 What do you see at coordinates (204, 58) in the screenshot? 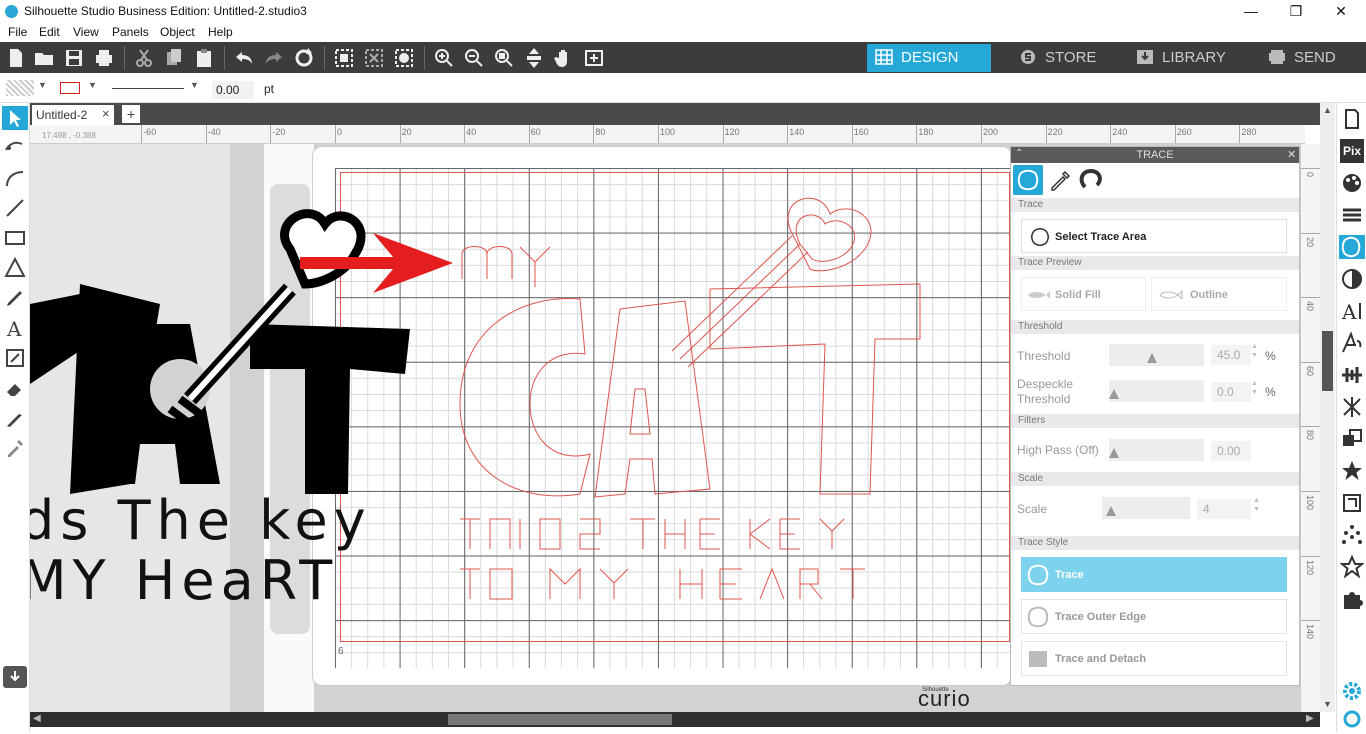
I see `paste-icon` at bounding box center [204, 58].